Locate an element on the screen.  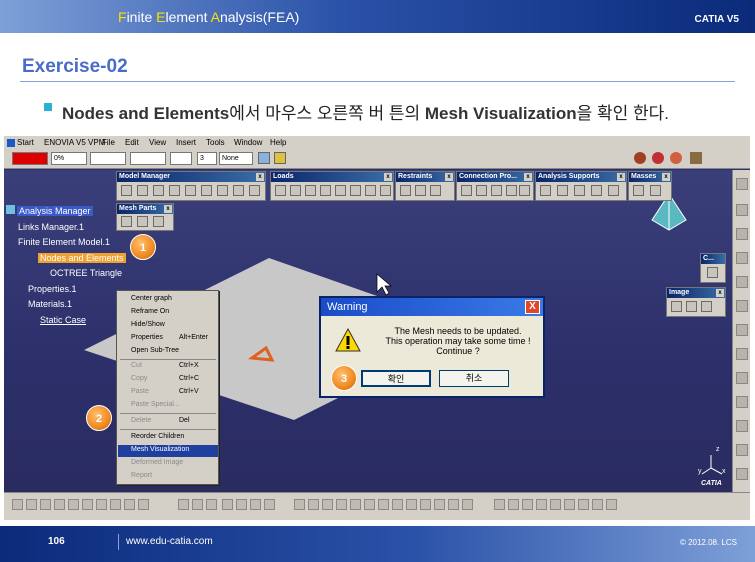
open-icon is located at coordinates (31, 504).